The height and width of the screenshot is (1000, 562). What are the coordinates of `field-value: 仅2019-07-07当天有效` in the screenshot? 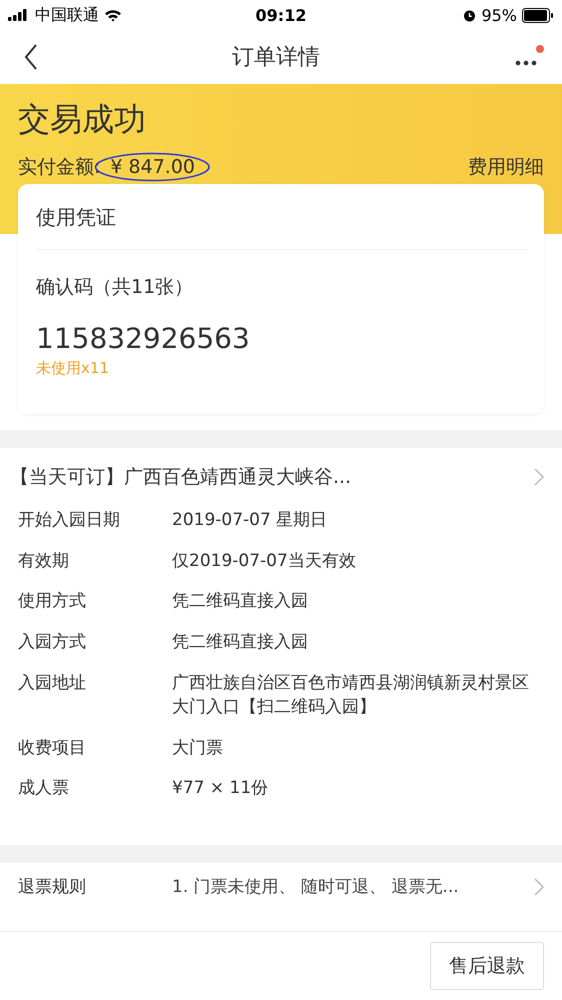 It's located at (264, 561).